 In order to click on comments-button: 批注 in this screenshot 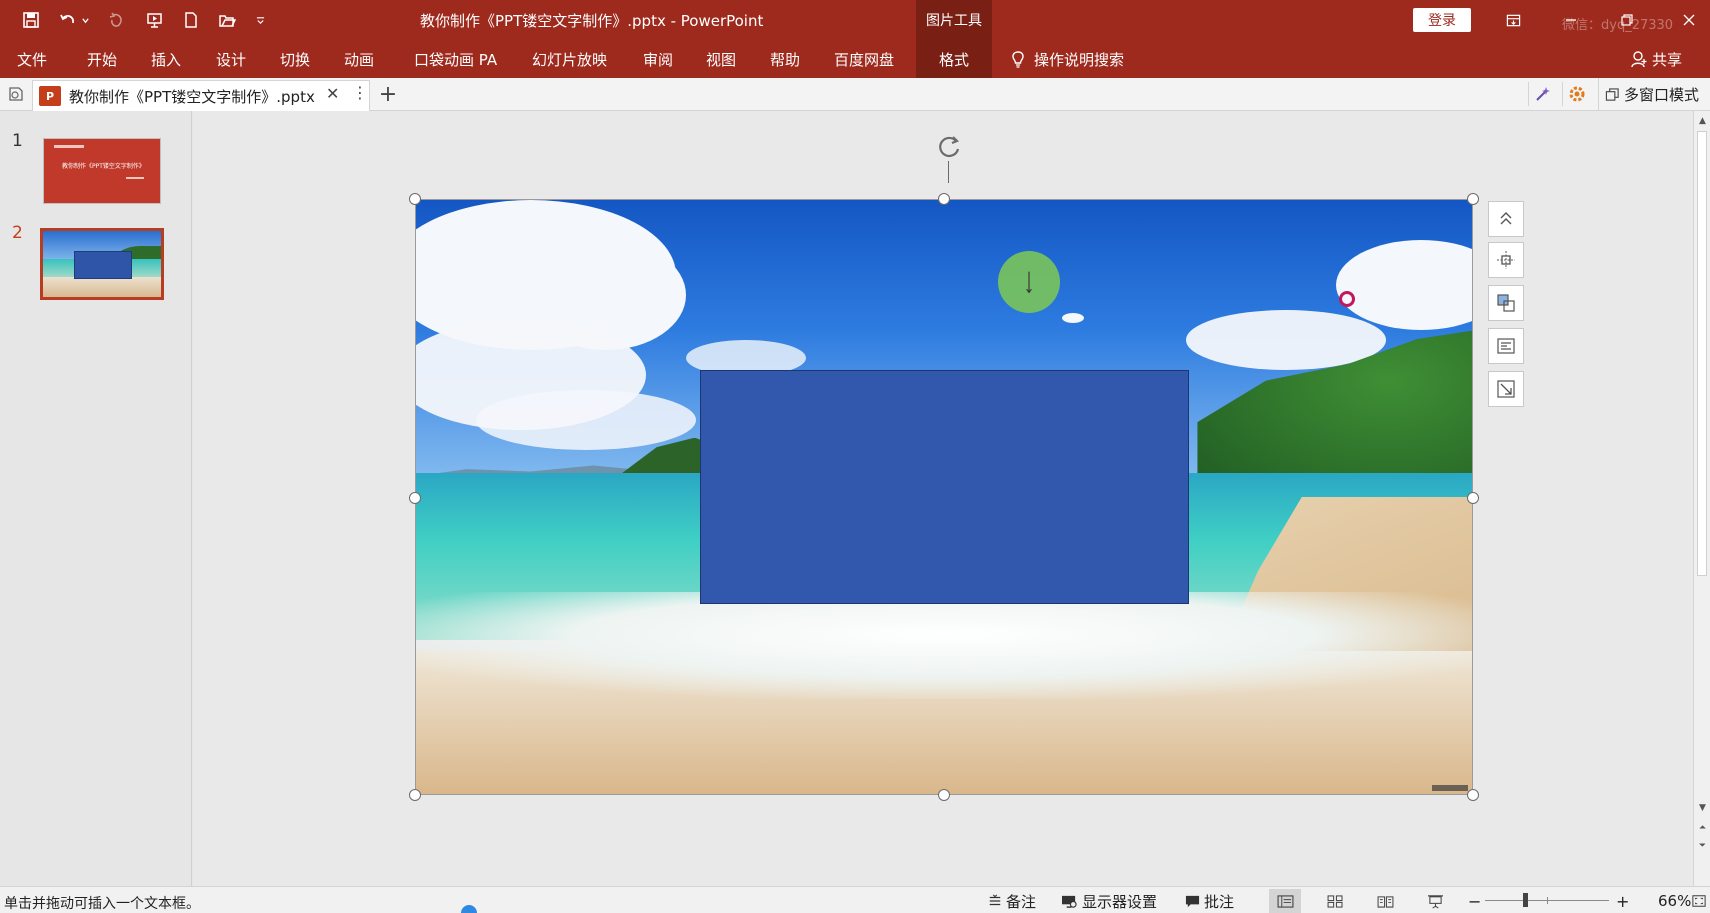, I will do `click(1209, 901)`.